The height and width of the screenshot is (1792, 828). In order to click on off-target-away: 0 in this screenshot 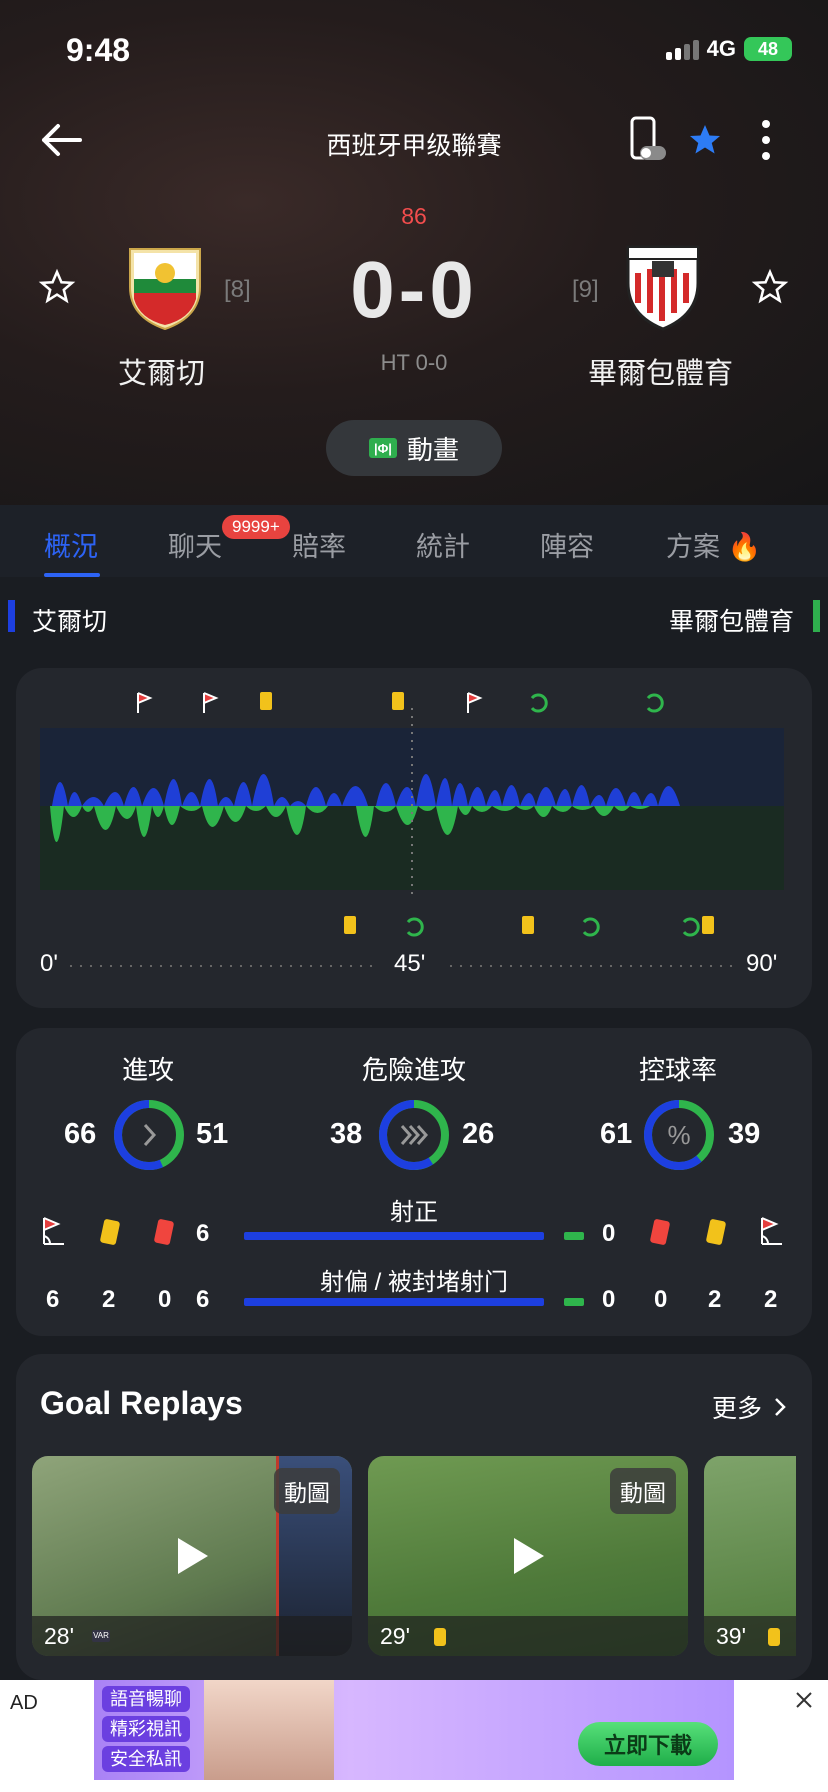, I will do `click(609, 1299)`.